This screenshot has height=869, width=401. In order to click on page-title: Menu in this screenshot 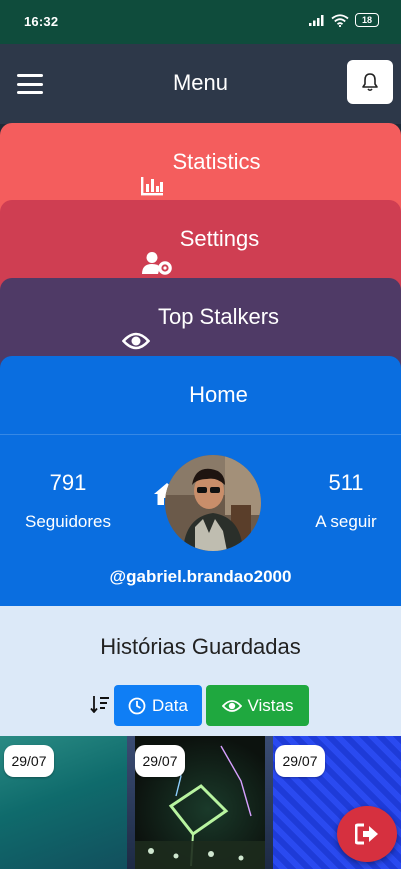, I will do `click(200, 82)`.